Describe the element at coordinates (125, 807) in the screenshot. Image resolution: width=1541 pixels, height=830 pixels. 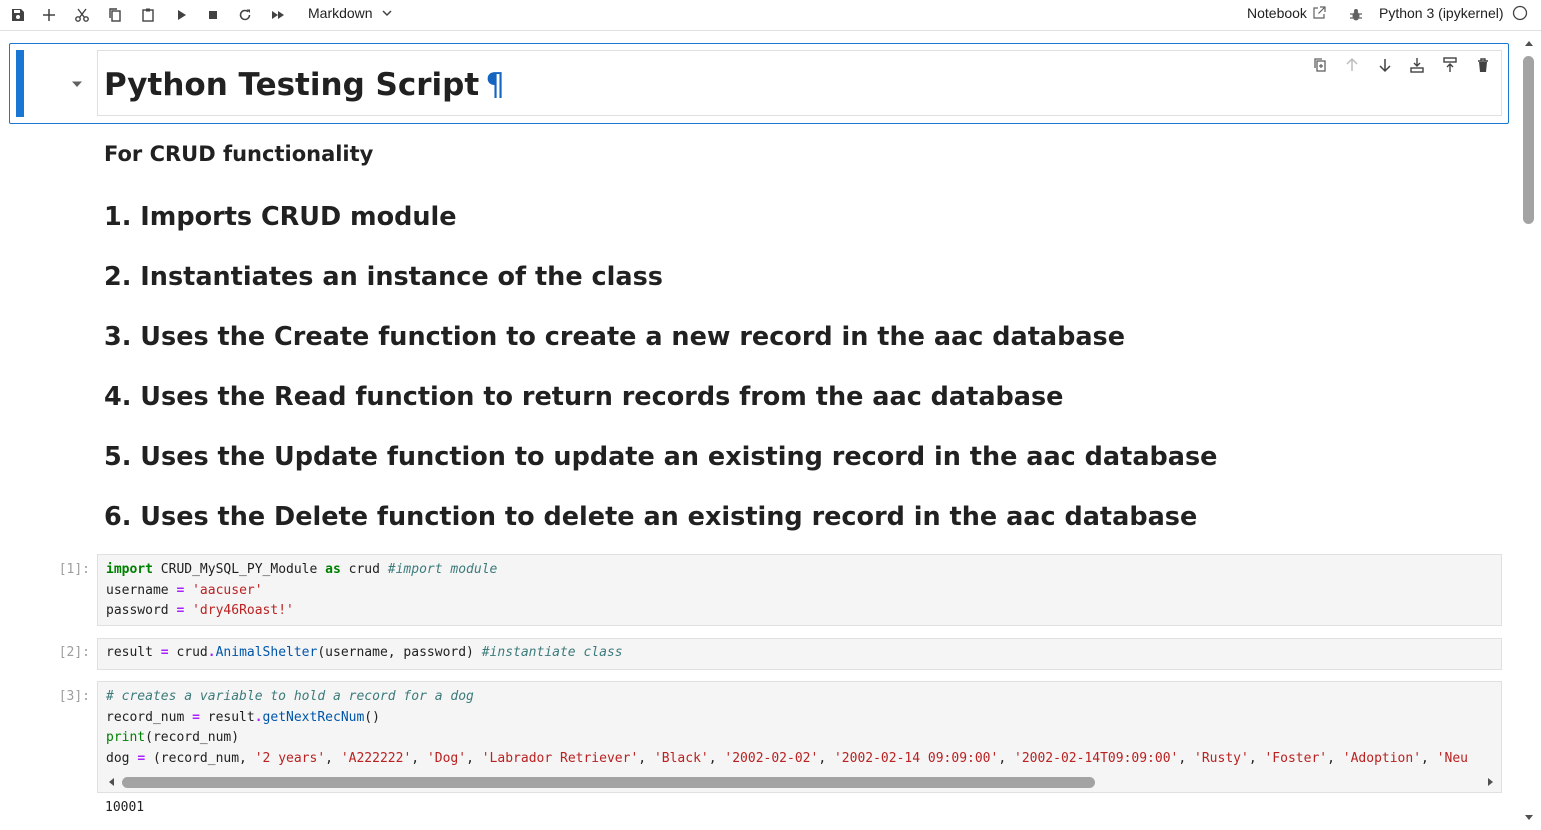
I see `cell-output: 10001` at that location.